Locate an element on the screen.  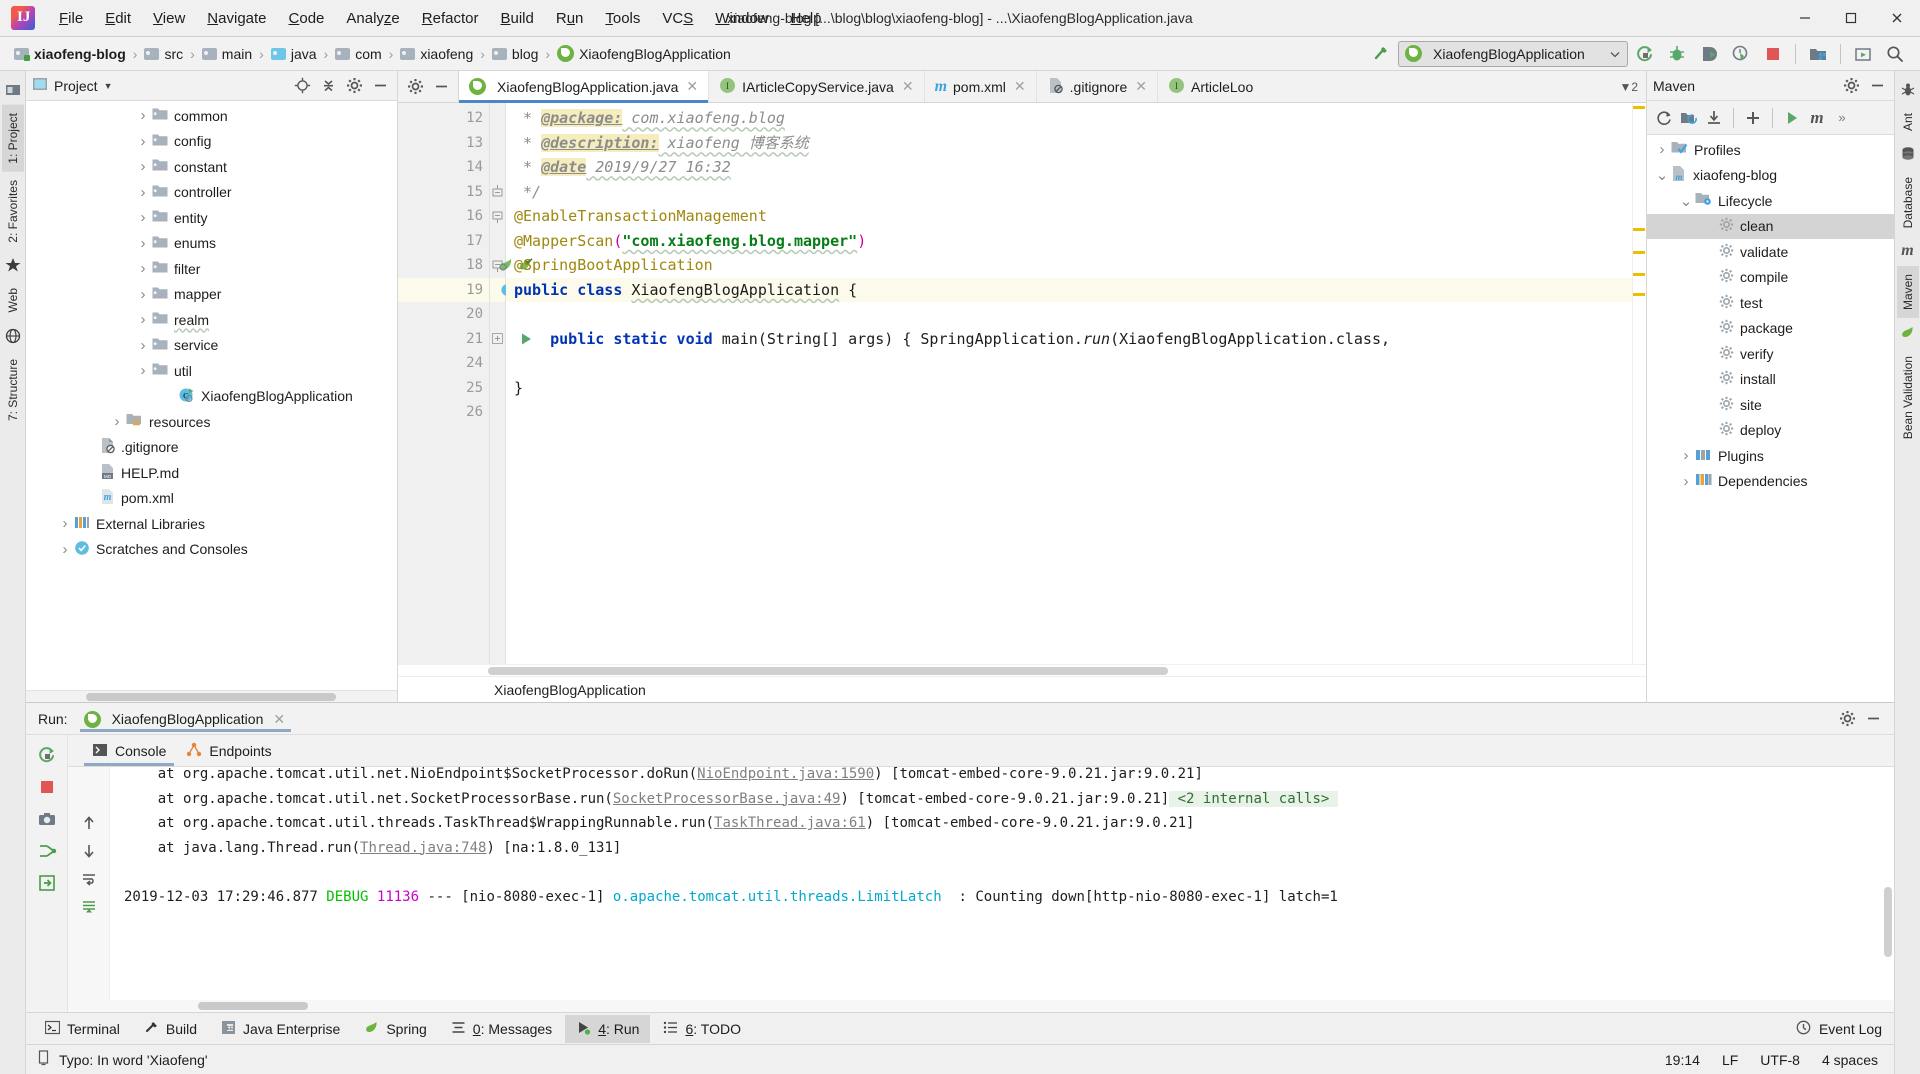
indent-setting: 4 spaces is located at coordinates (1850, 1060).